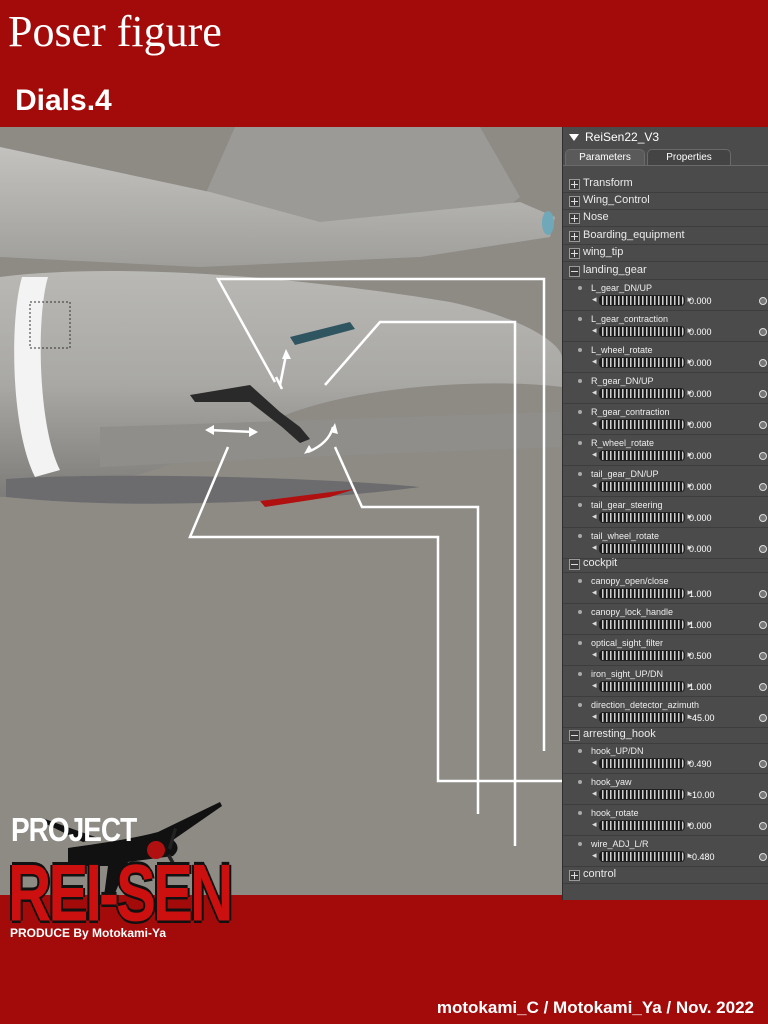  What do you see at coordinates (665, 253) in the screenshot?
I see `group-wing-tip: wing_tip` at bounding box center [665, 253].